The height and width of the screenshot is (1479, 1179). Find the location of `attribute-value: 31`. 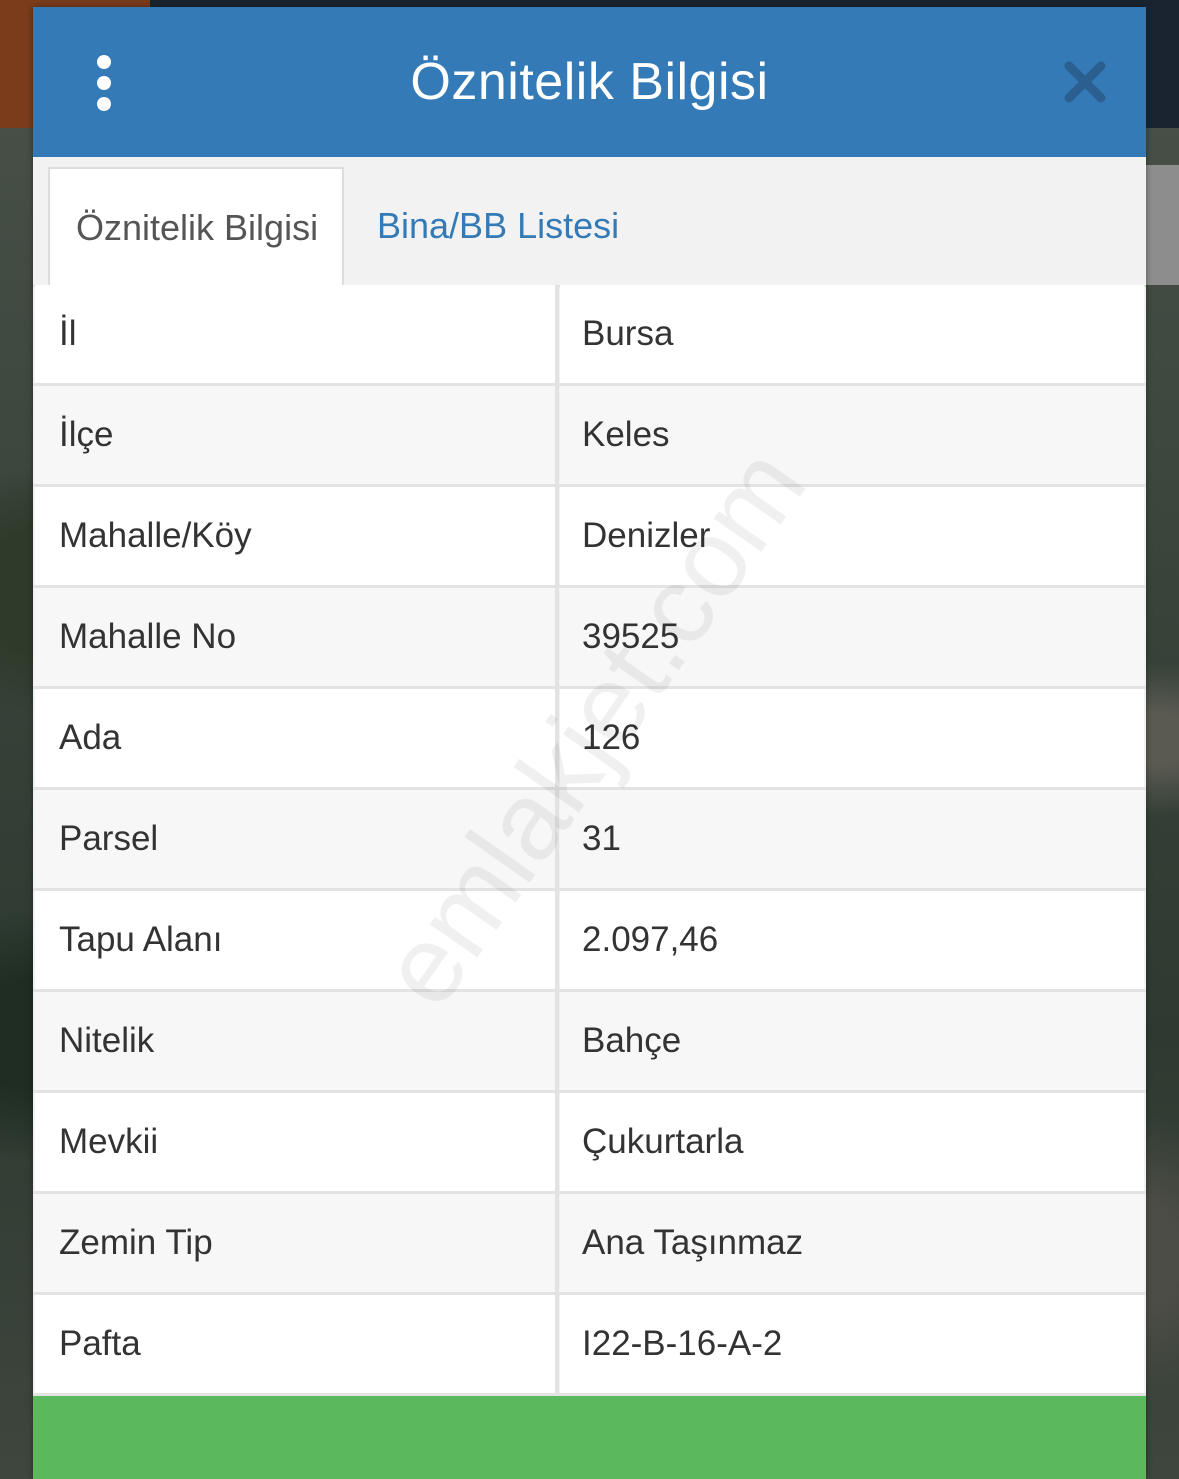

attribute-value: 31 is located at coordinates (852, 839).